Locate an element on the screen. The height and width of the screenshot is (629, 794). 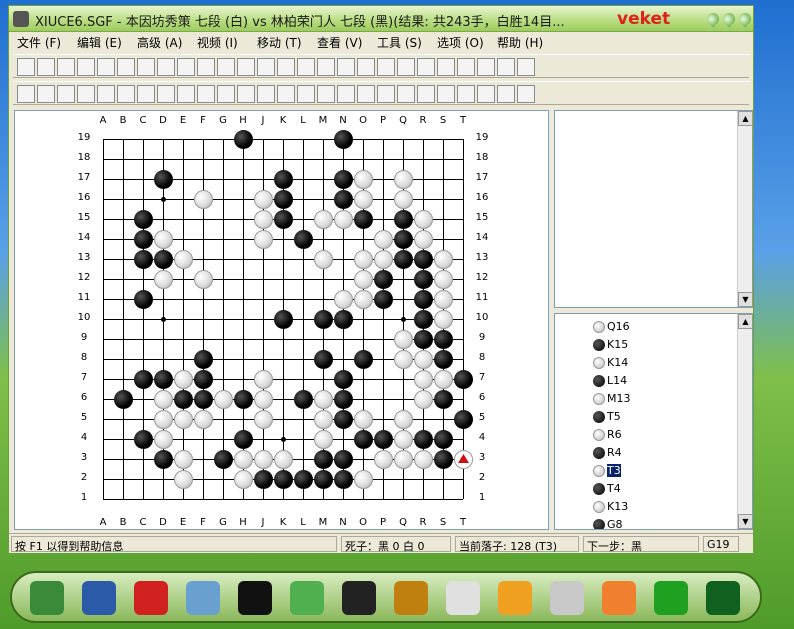
tree-node: T5 is located at coordinates (658, 417).